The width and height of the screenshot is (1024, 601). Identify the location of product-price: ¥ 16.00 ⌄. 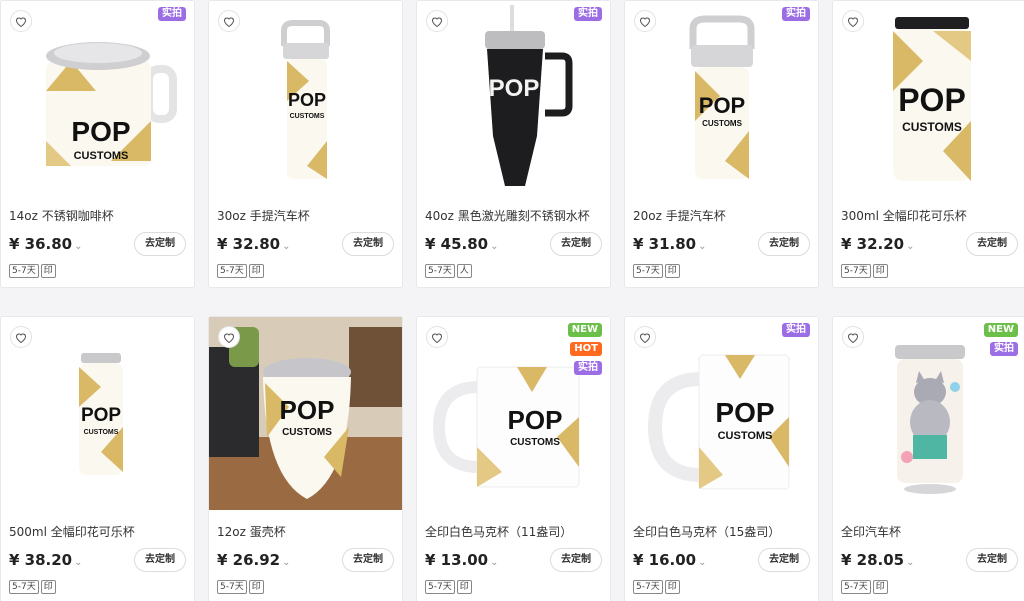
(670, 560).